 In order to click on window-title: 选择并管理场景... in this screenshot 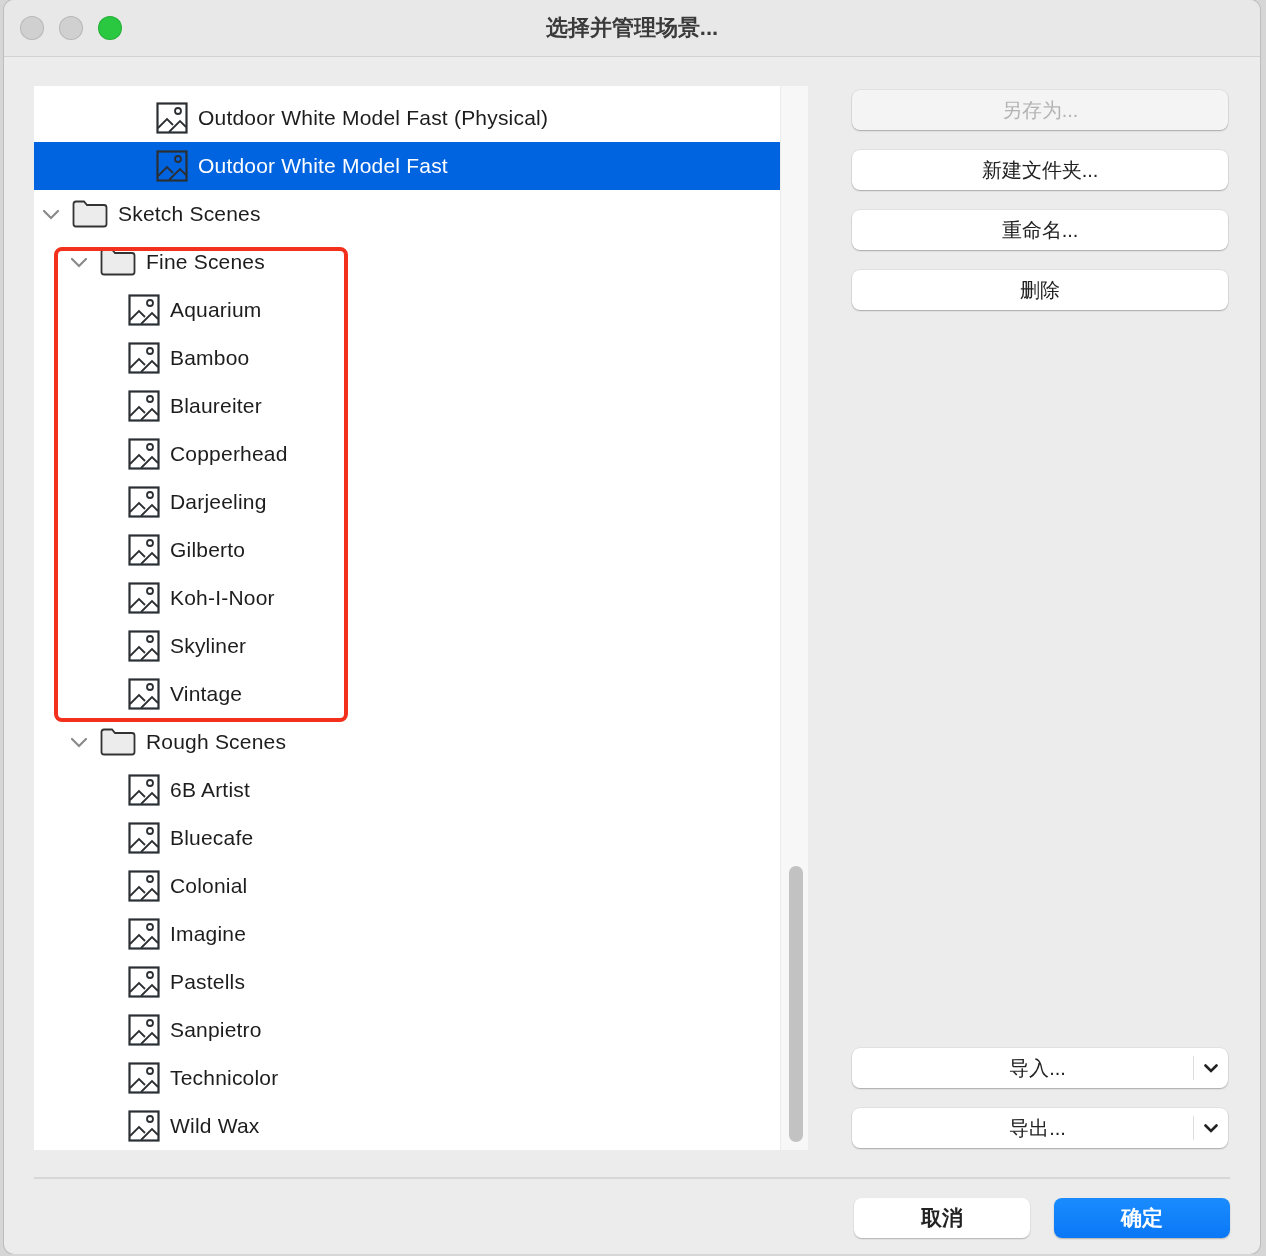, I will do `click(632, 27)`.